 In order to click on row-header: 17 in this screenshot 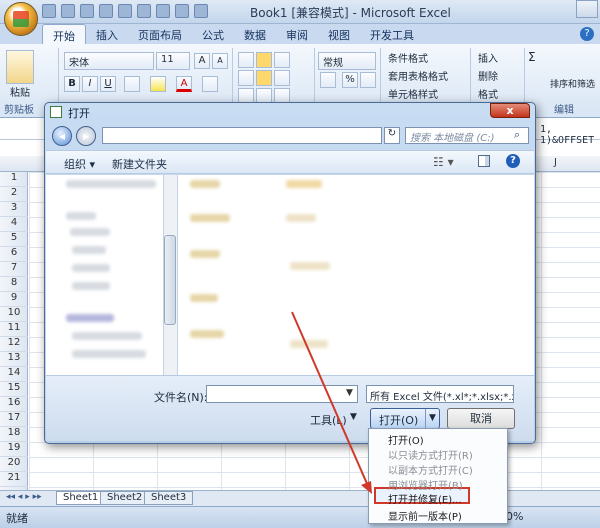, I will do `click(14, 419)`.